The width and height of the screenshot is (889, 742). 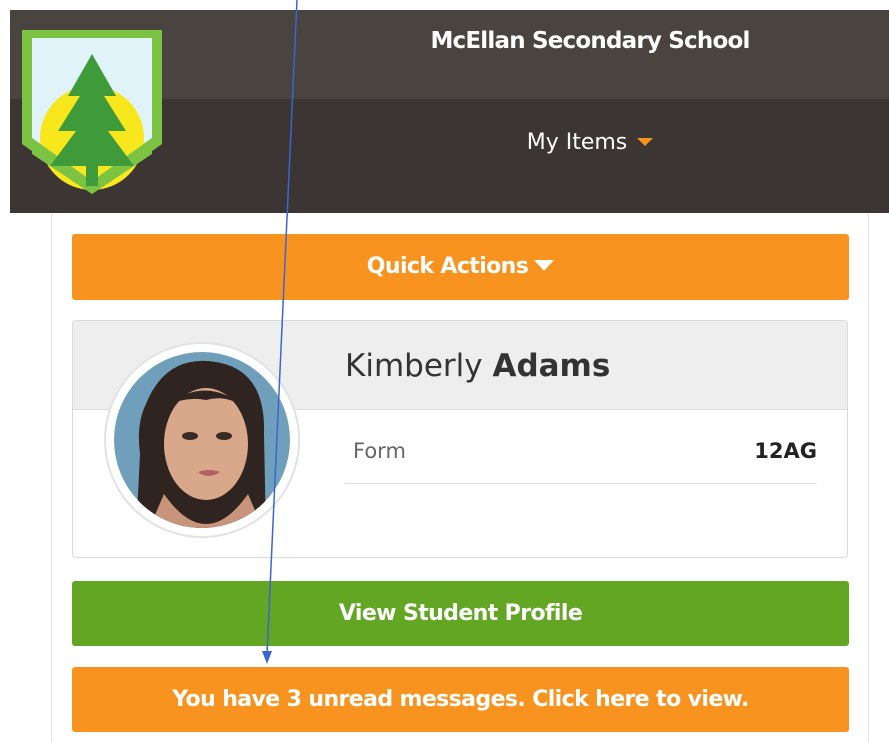 I want to click on my-items-menu: My Items, so click(x=590, y=142).